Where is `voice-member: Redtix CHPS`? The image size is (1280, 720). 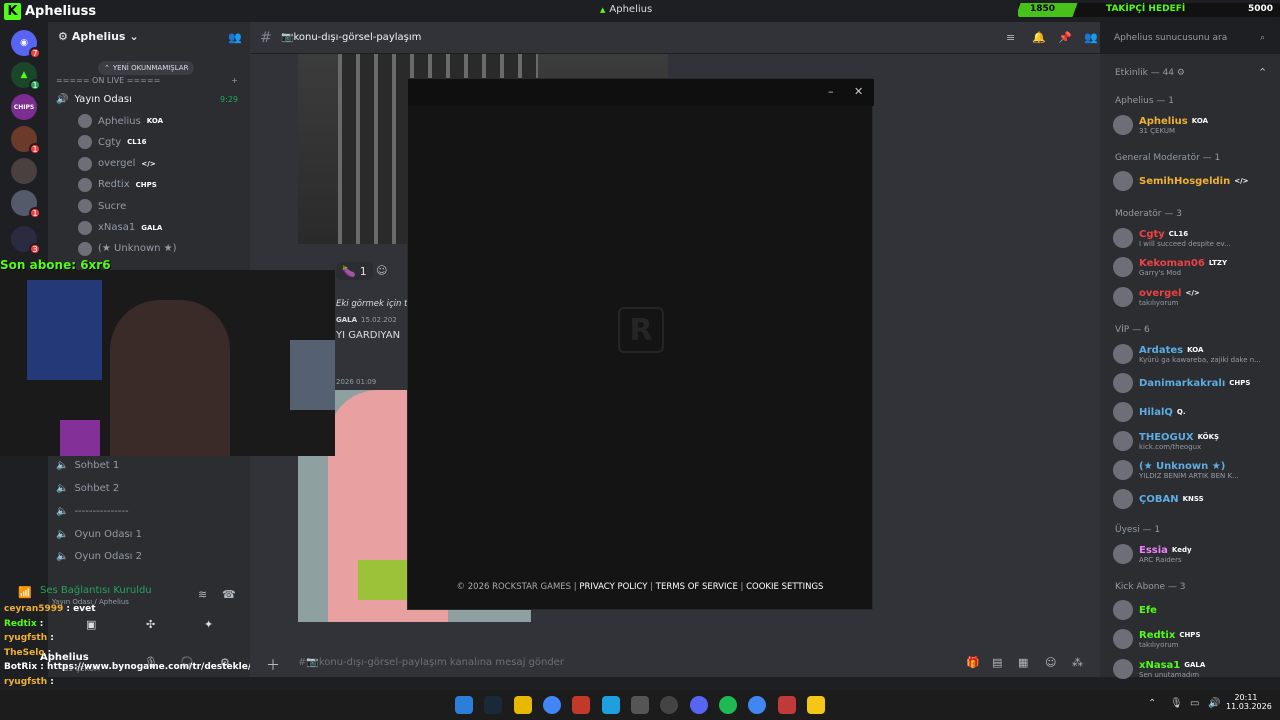
voice-member: Redtix CHPS is located at coordinates (173, 185).